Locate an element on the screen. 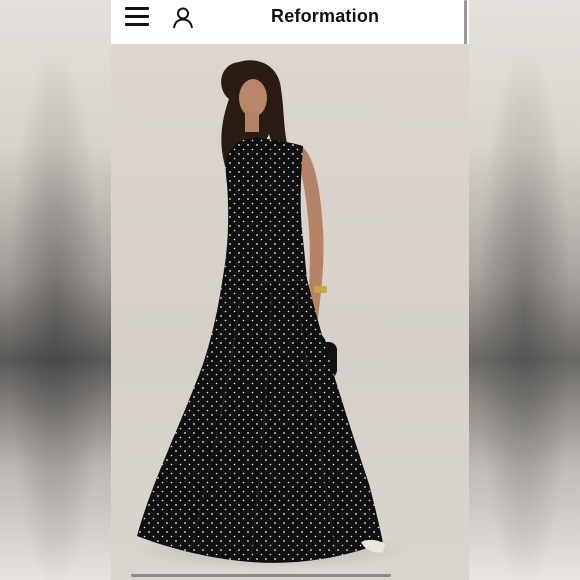 The image size is (580, 580). user-account-icon is located at coordinates (183, 18).